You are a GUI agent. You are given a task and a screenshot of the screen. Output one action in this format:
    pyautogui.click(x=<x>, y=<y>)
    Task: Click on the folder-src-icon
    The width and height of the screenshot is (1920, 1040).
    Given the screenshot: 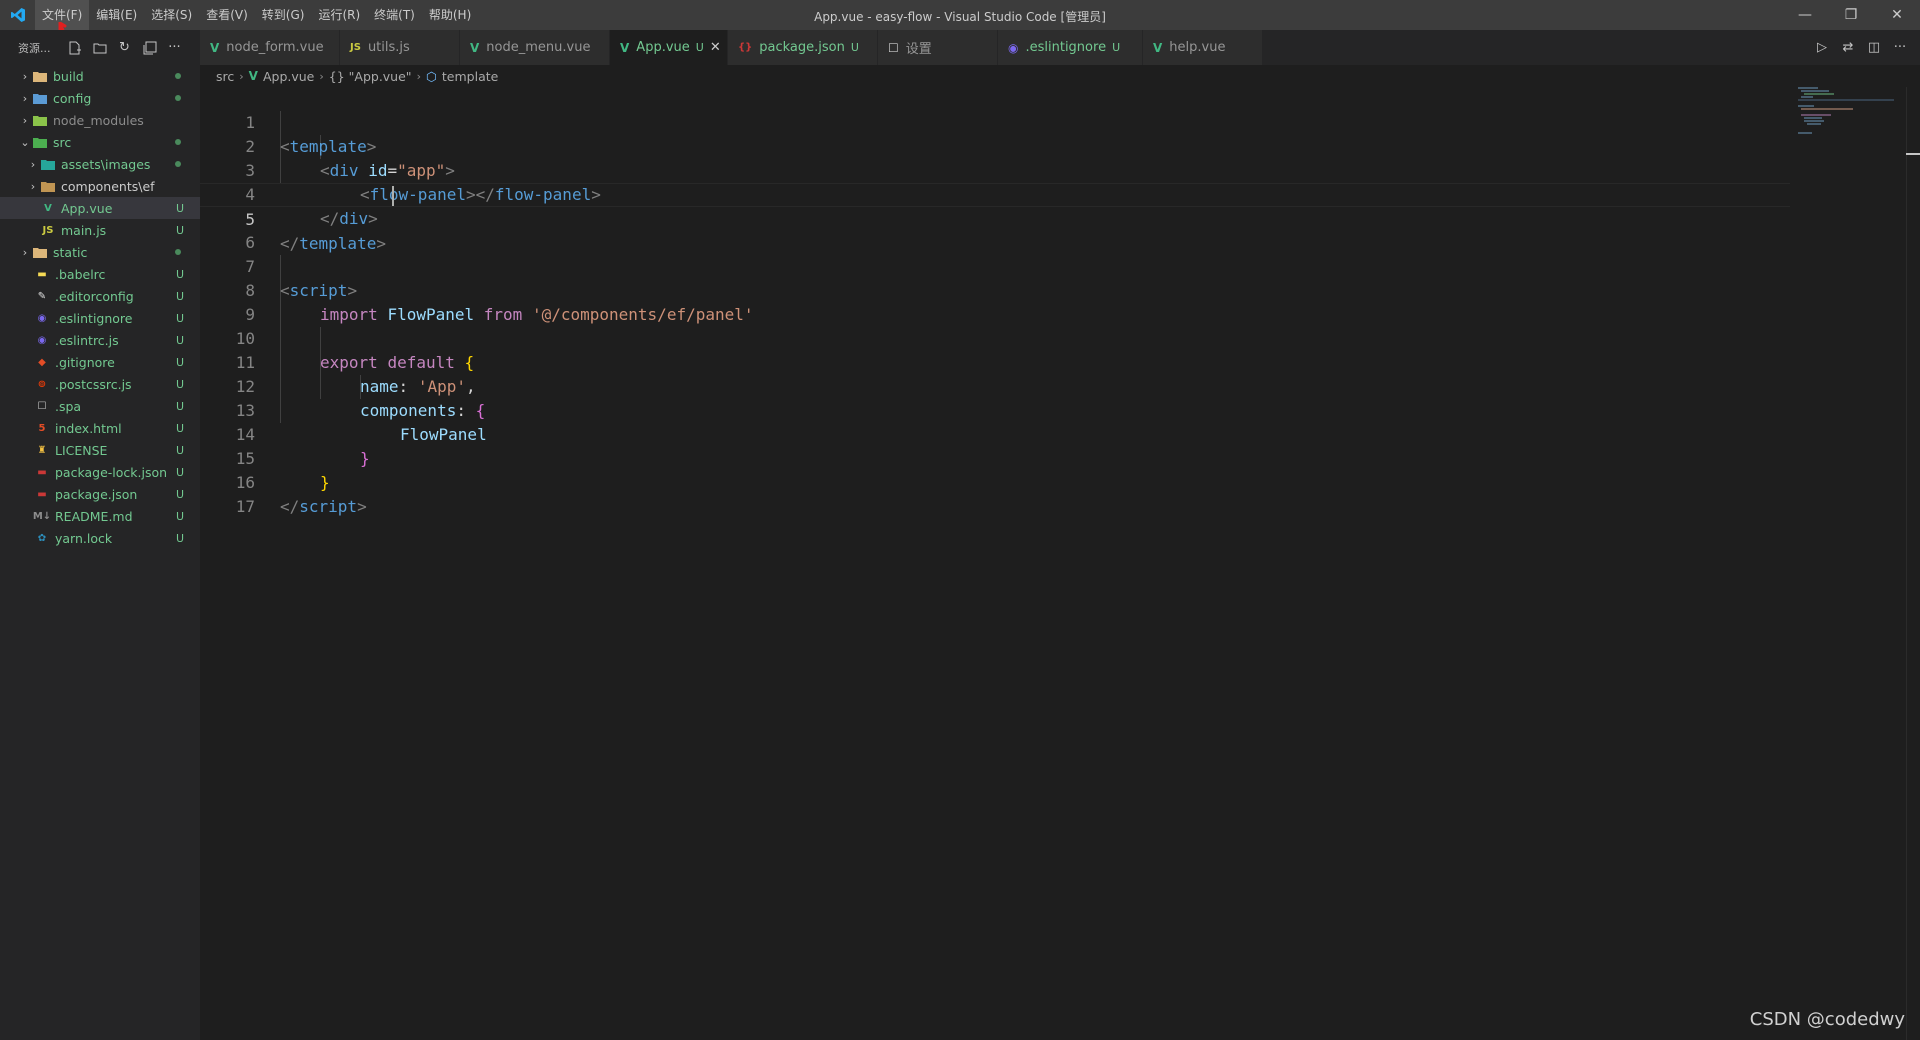 What is the action you would take?
    pyautogui.click(x=40, y=142)
    